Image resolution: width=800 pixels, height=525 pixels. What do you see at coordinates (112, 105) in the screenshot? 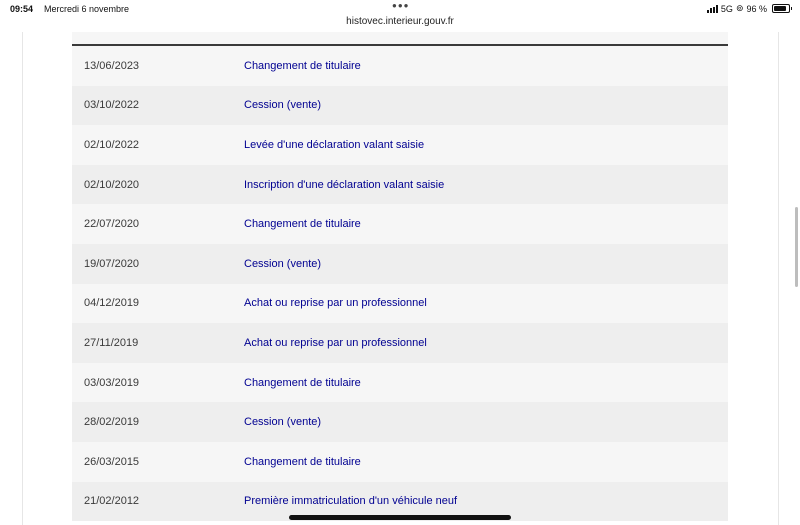
I see `history-date: 03/10/2022` at bounding box center [112, 105].